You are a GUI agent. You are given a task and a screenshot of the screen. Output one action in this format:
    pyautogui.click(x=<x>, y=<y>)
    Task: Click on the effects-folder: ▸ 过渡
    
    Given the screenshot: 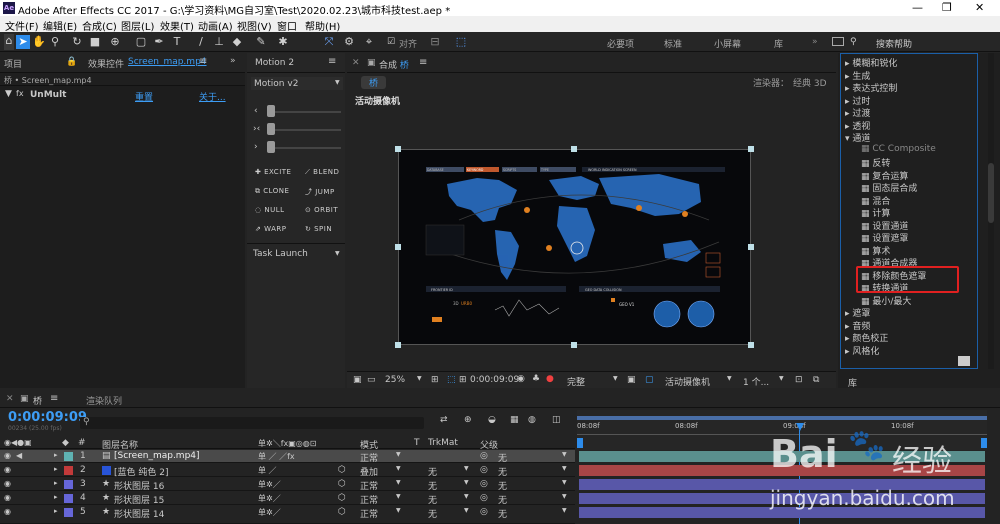 What is the action you would take?
    pyautogui.click(x=857, y=112)
    